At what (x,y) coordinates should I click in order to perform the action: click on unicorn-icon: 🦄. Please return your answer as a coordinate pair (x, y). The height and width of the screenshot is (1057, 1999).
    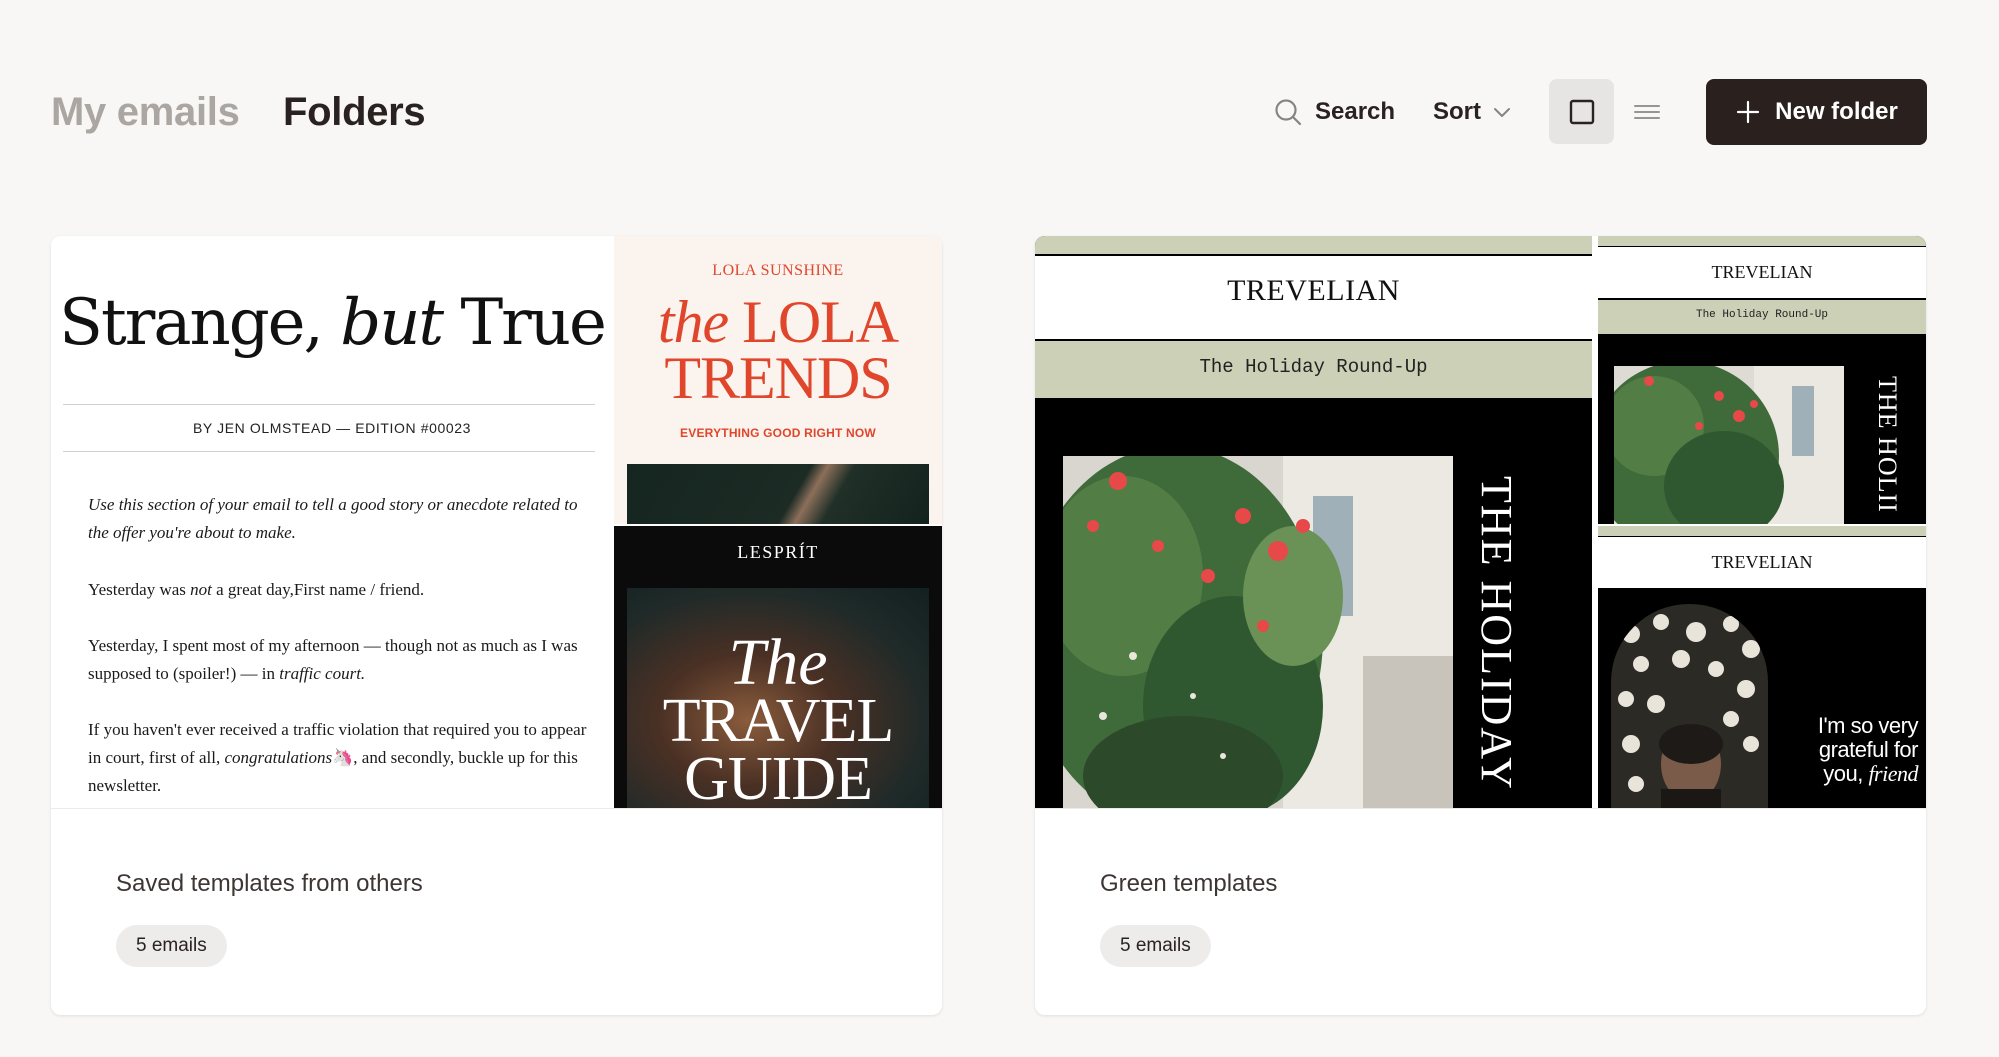
    Looking at the image, I should click on (343, 757).